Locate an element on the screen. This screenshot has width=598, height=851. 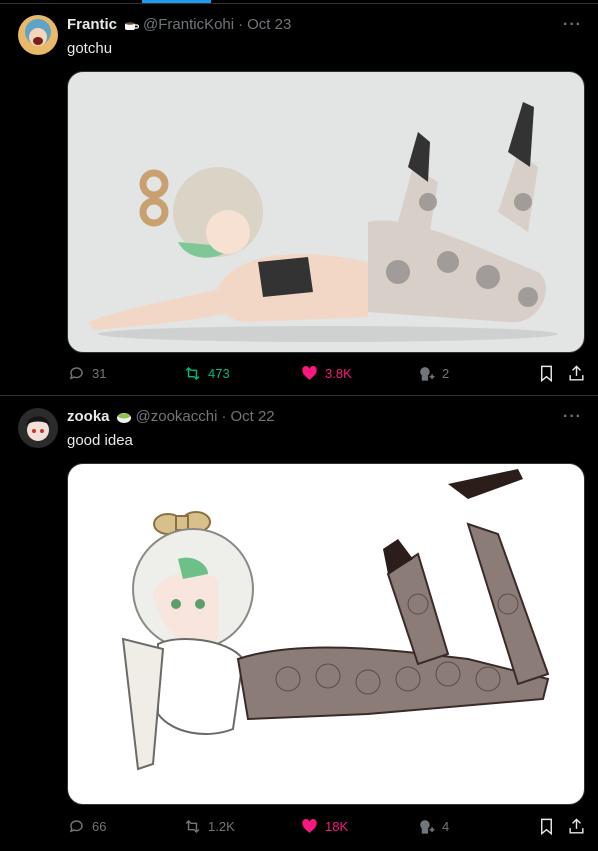
tweet-actions: 31 473 3.8K 2 is located at coordinates (327, 374).